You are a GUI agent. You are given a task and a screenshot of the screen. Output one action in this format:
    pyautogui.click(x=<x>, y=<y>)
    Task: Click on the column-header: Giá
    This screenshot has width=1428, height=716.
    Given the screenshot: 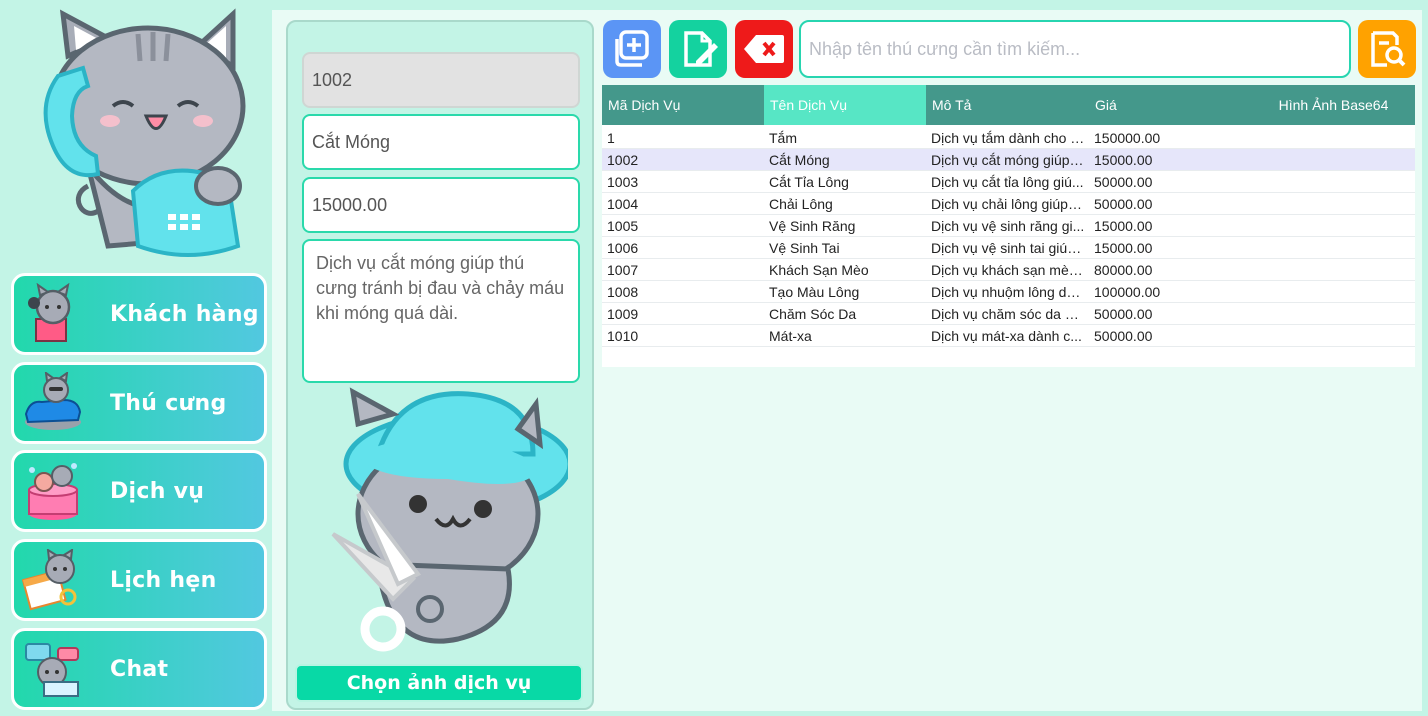 What is the action you would take?
    pyautogui.click(x=1170, y=105)
    